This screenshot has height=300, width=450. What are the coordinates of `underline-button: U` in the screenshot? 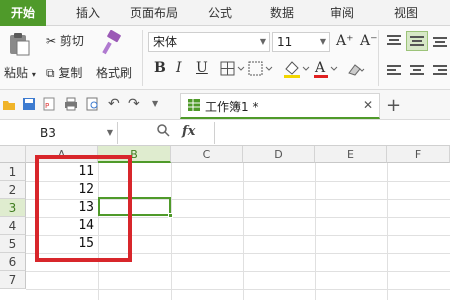 It's located at (202, 68).